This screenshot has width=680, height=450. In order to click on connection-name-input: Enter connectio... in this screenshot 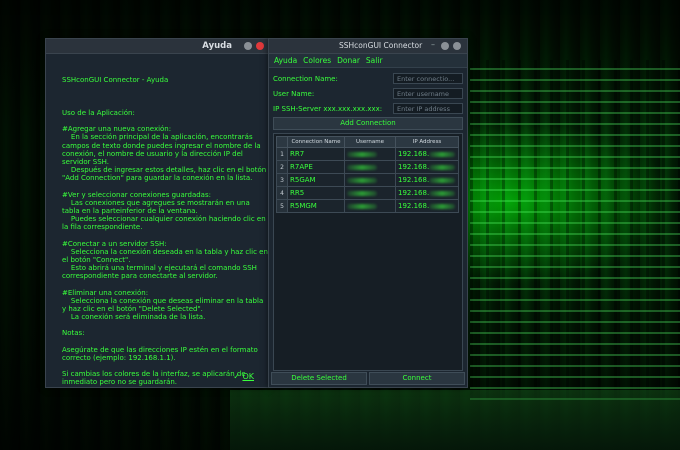, I will do `click(428, 78)`.